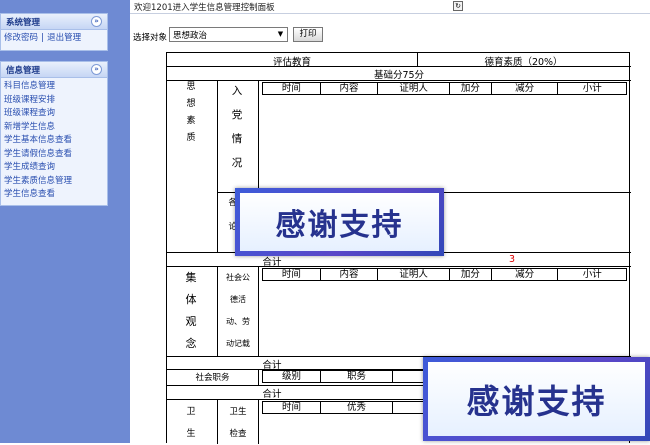  I want to click on welcome-text: 欢迎1201进入学生信息管理控制面板, so click(204, 8).